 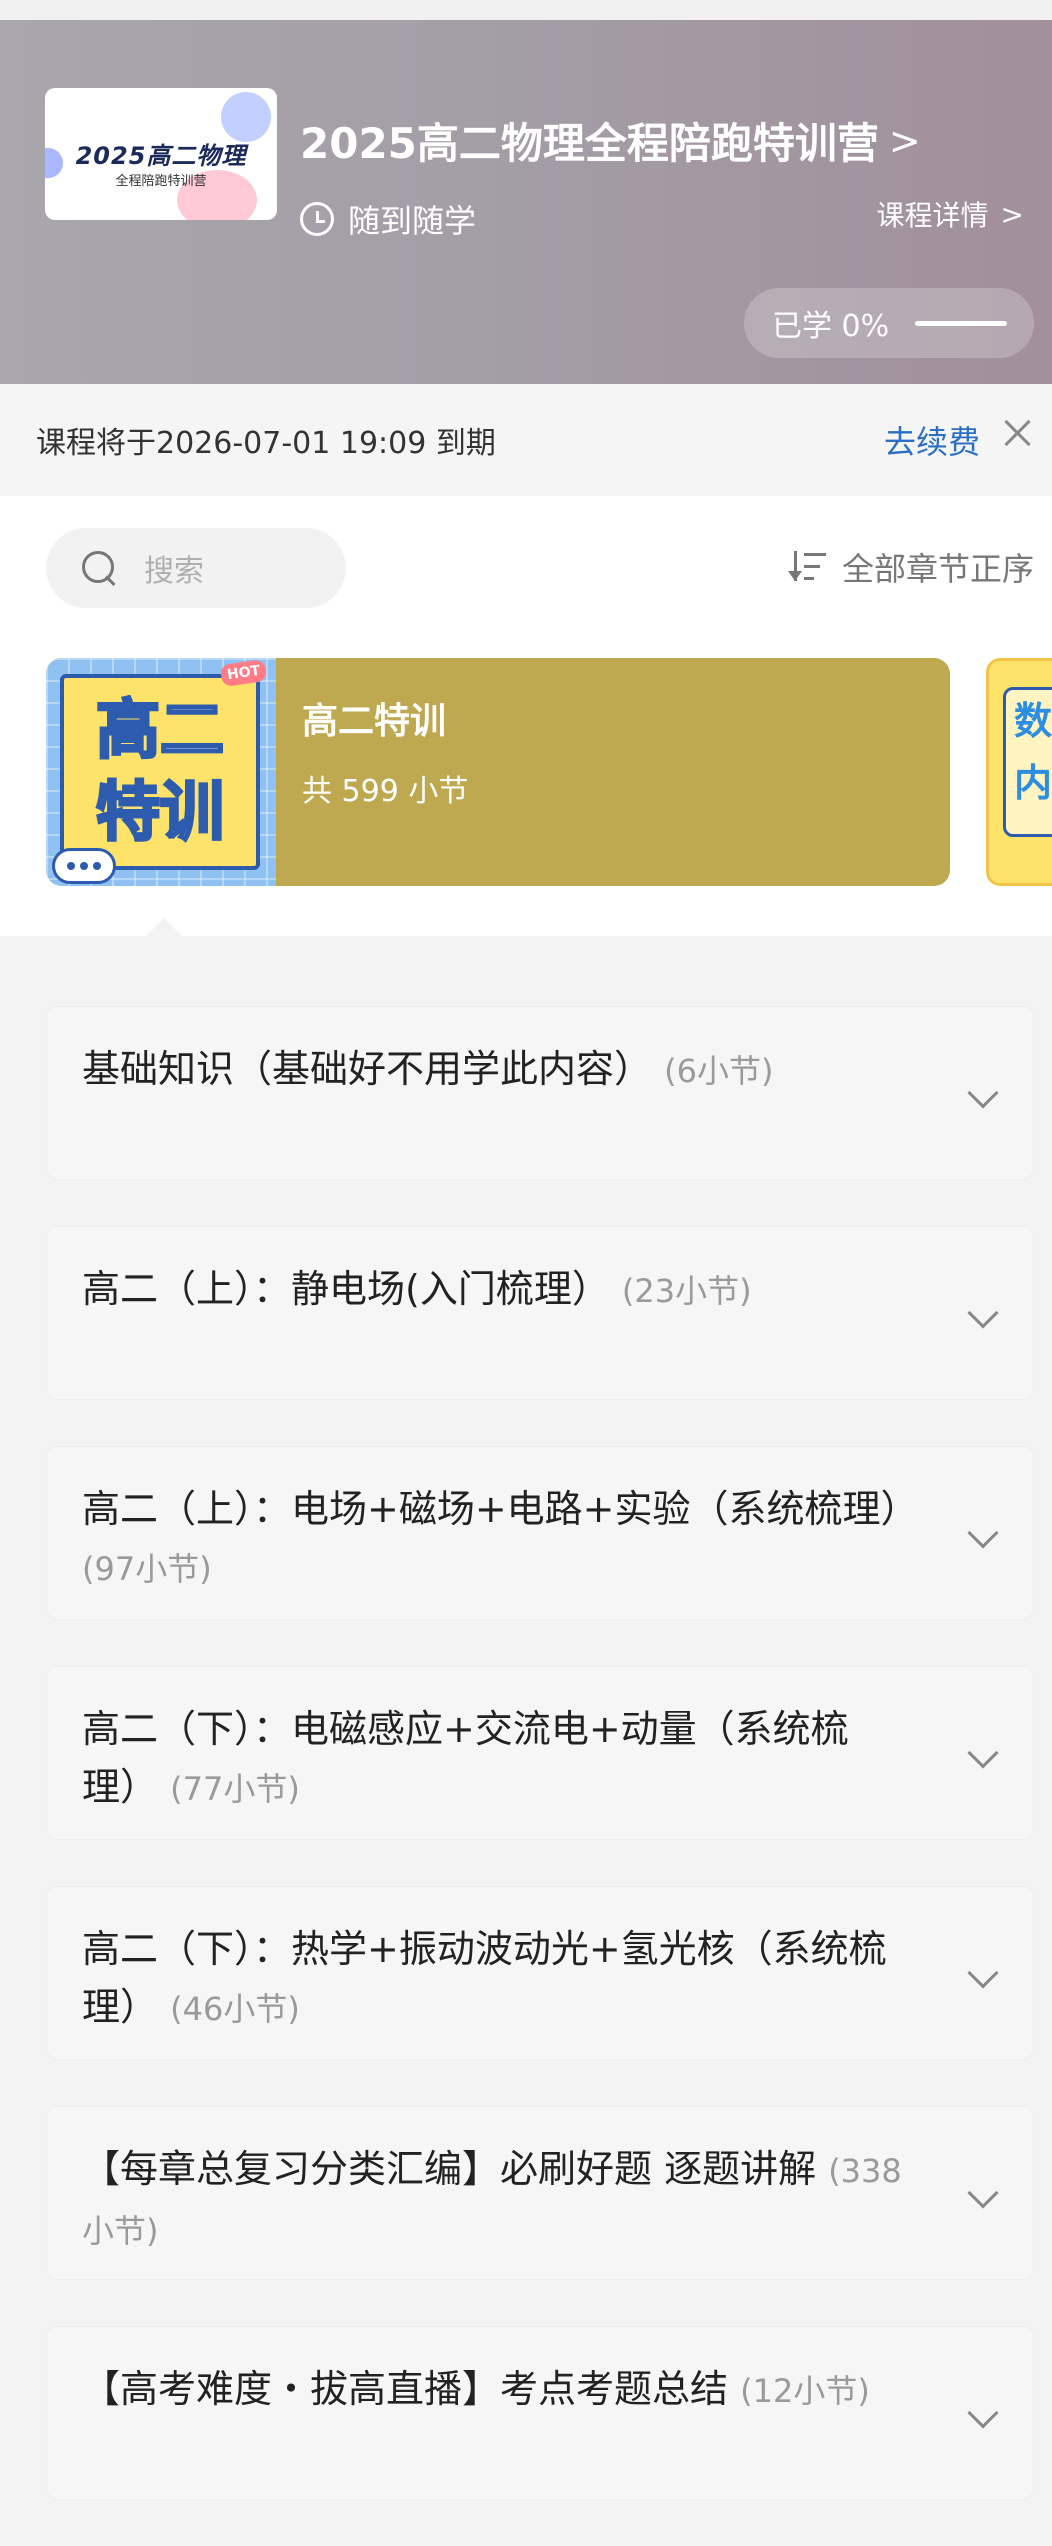 I want to click on search-placeholder: 搜索, so click(x=174, y=571).